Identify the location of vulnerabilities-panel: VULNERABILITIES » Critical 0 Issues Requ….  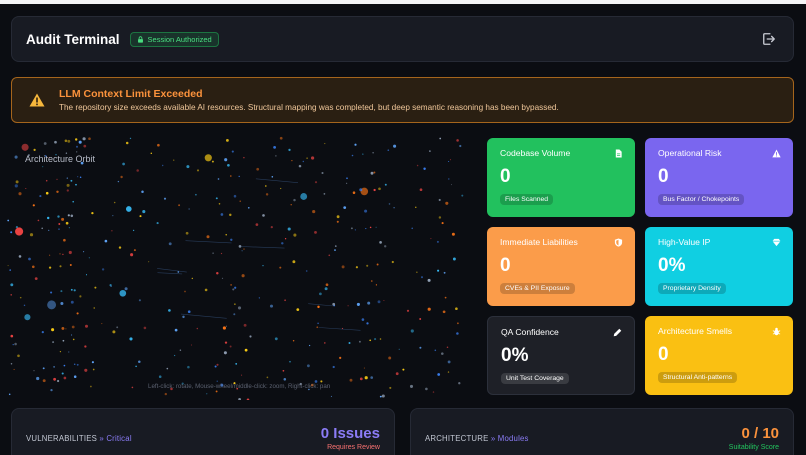
(203, 431).